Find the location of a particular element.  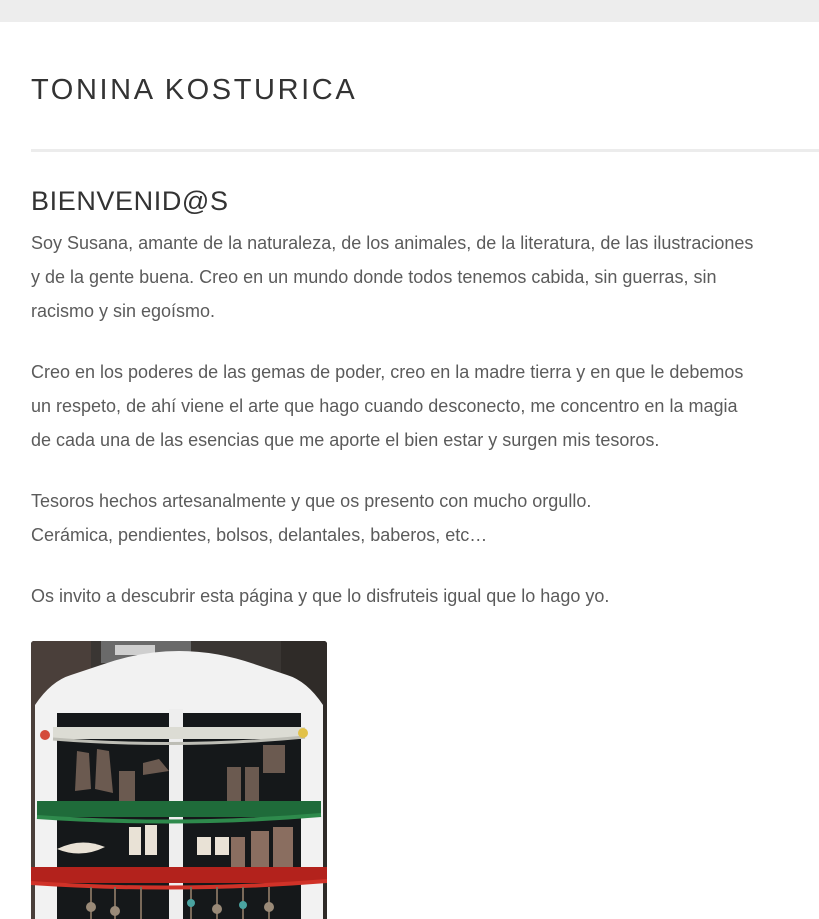

earrings-display-photo is located at coordinates (179, 780).